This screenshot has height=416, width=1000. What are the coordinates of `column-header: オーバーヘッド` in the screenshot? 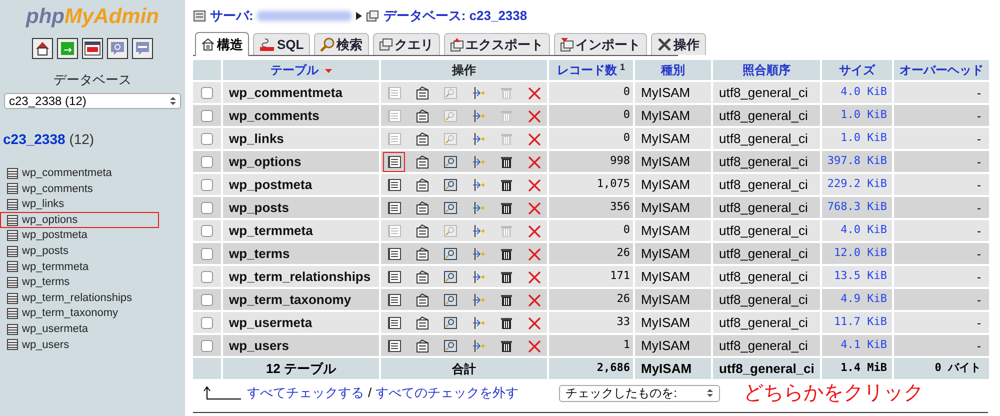 It's located at (941, 70).